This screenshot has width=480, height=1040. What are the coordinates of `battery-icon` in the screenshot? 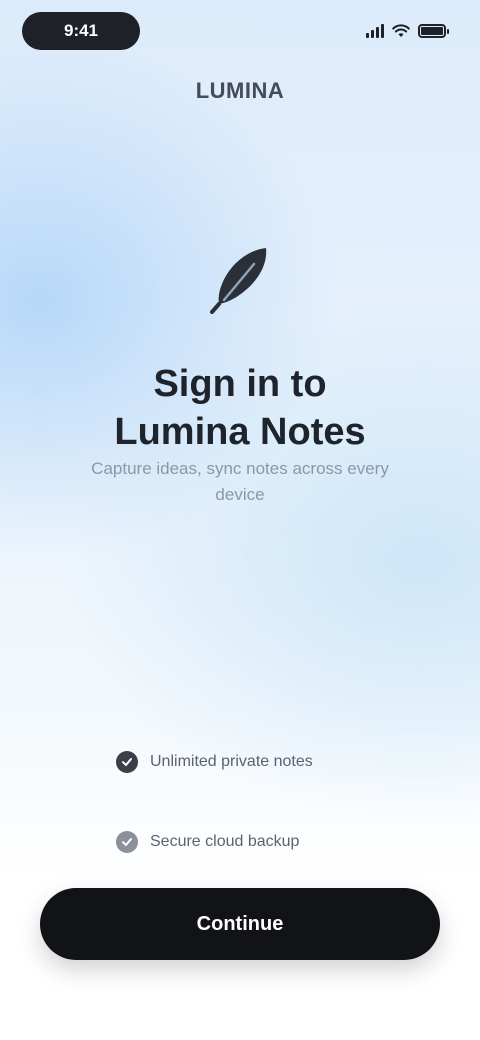 It's located at (433, 31).